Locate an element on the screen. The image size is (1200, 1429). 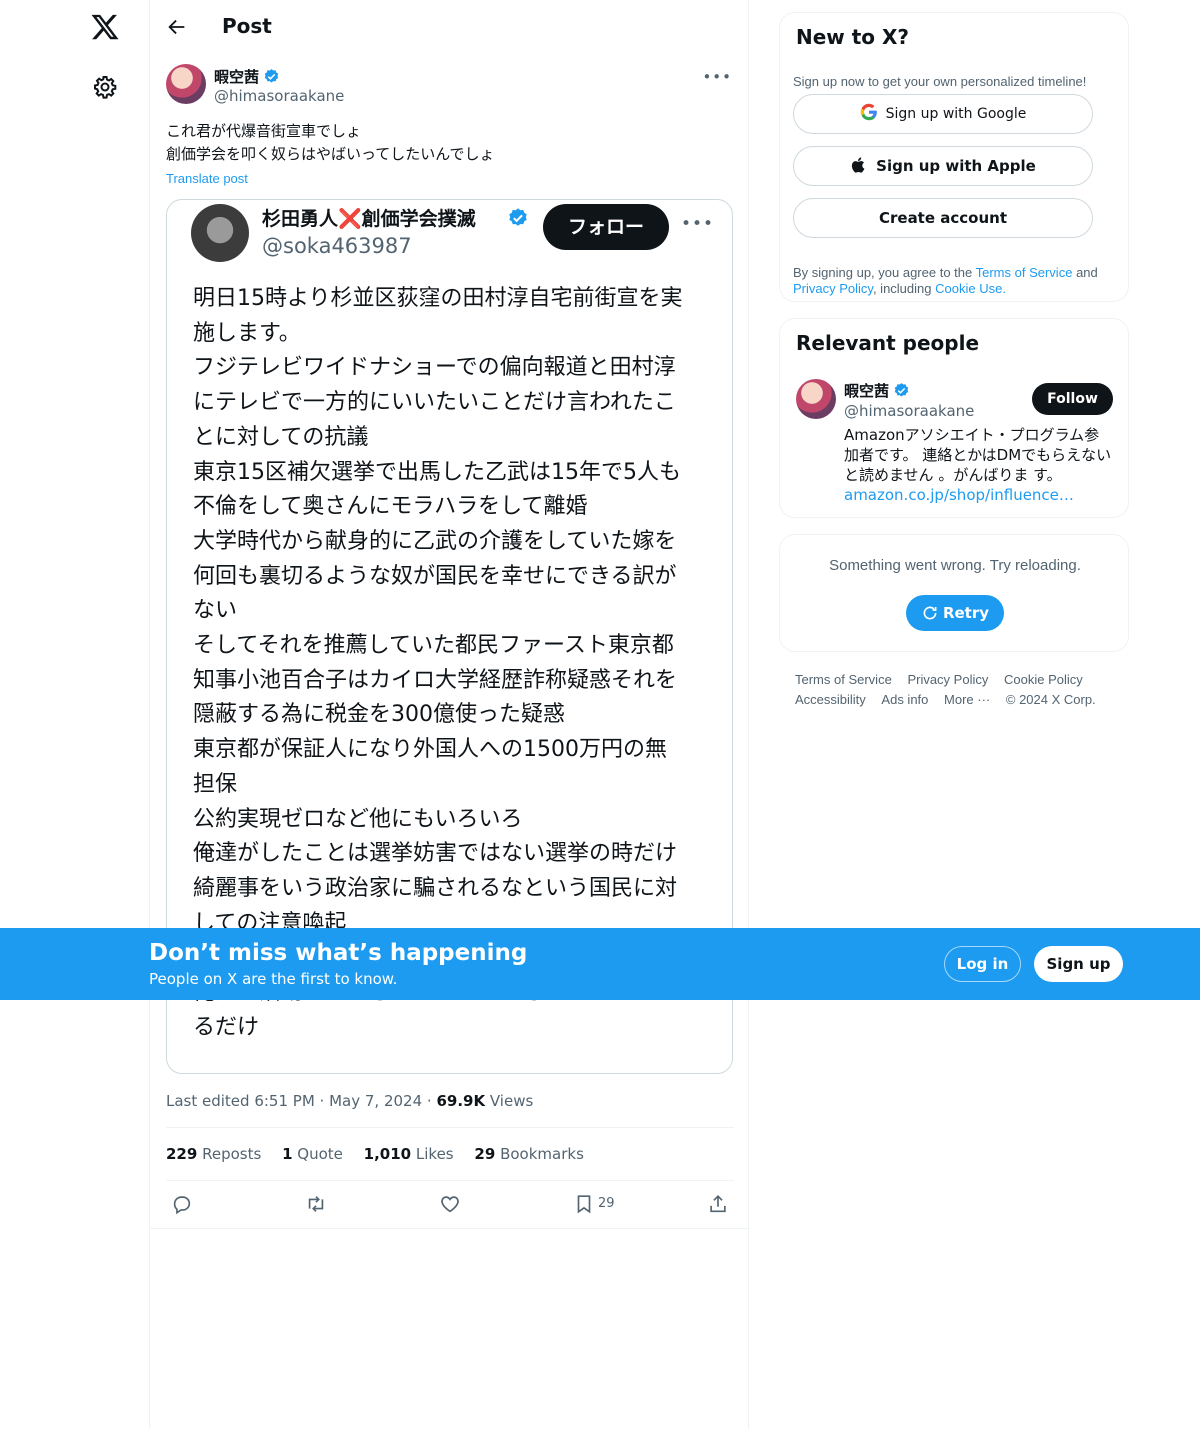
embedded-verified-badge-icon is located at coordinates (518, 217).